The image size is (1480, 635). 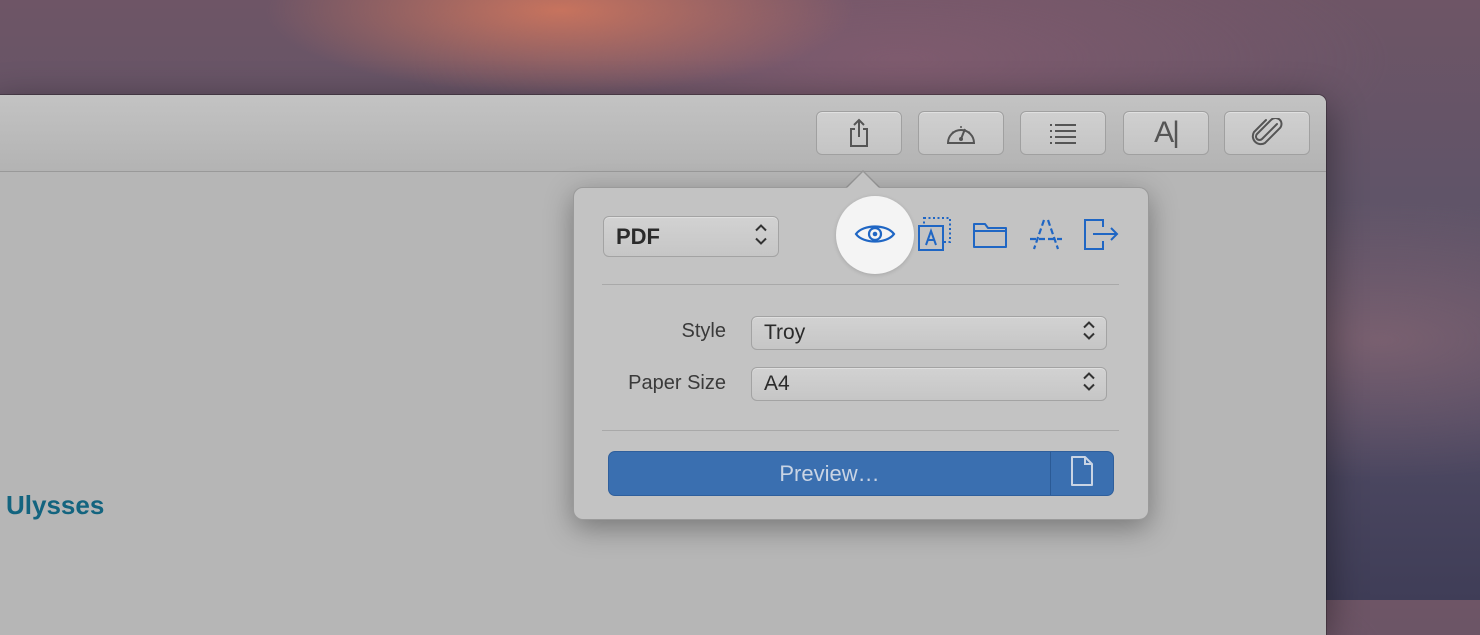 I want to click on paper-size-select-value: A4, so click(x=777, y=383).